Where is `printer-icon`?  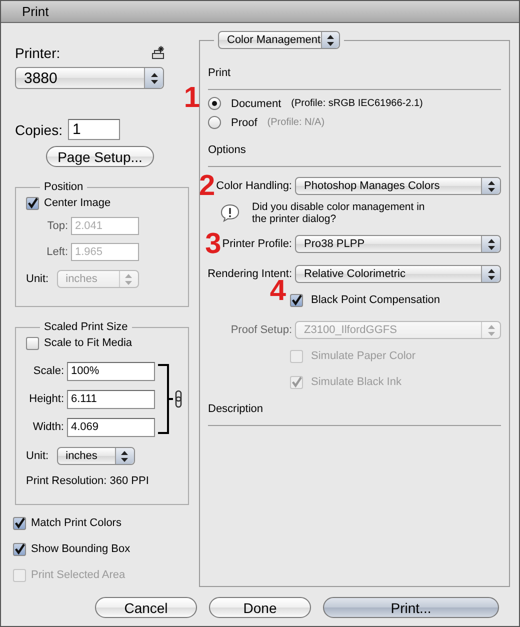
printer-icon is located at coordinates (158, 53).